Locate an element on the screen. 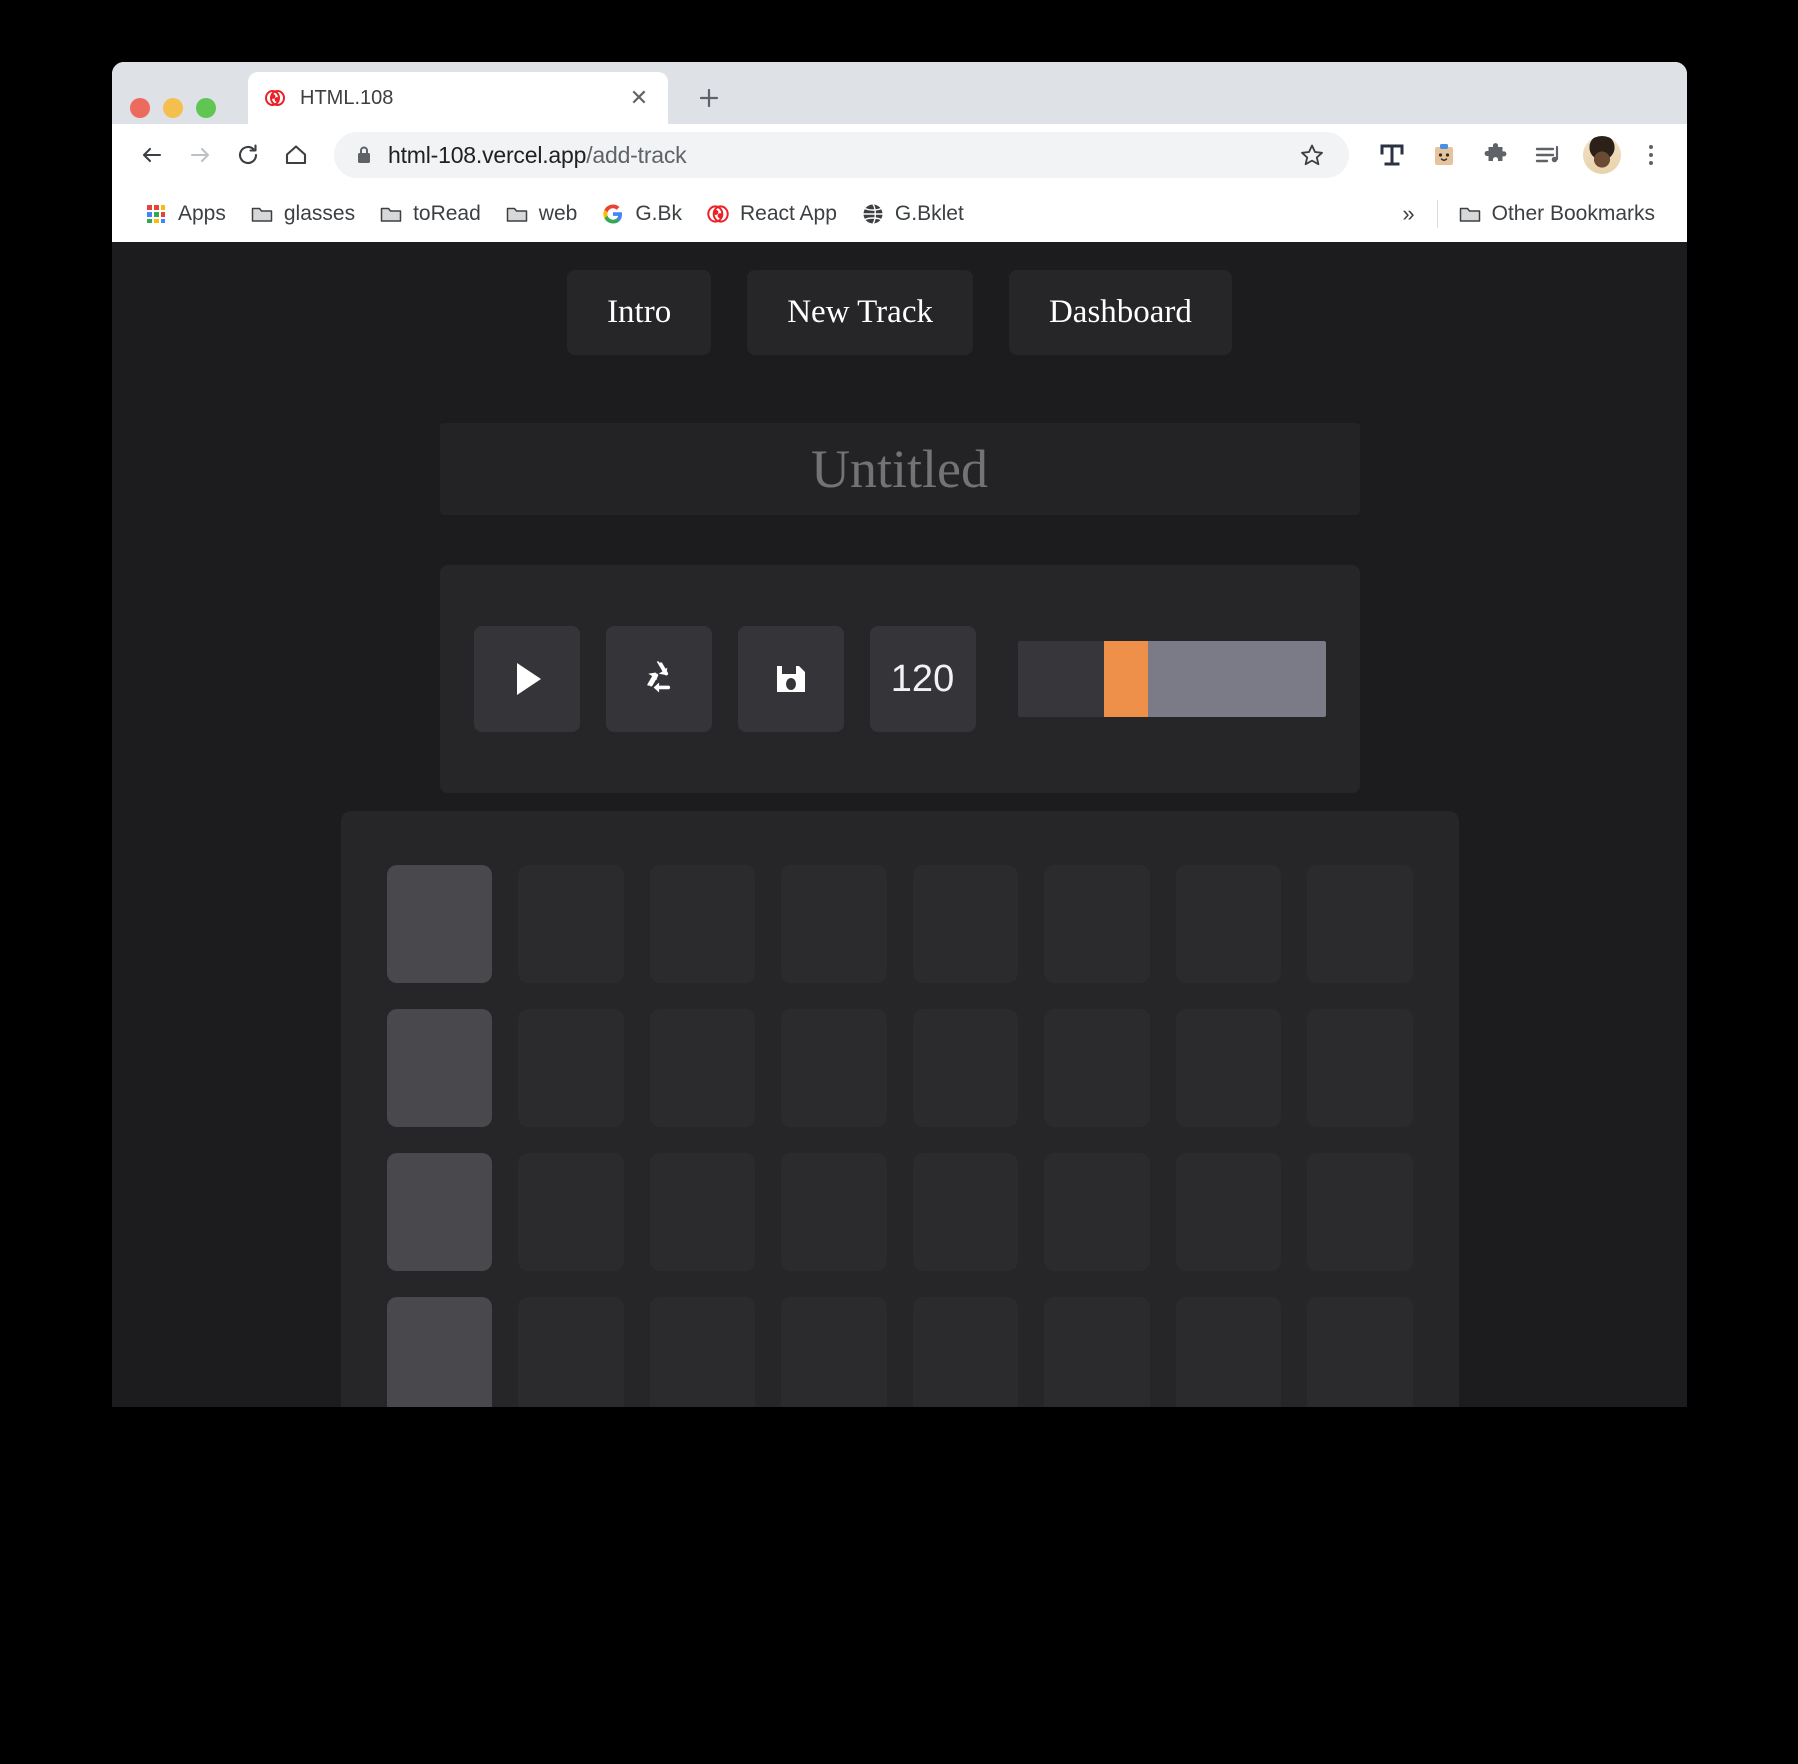 The width and height of the screenshot is (1798, 1764). pad-r2c3 is located at coordinates (702, 1068).